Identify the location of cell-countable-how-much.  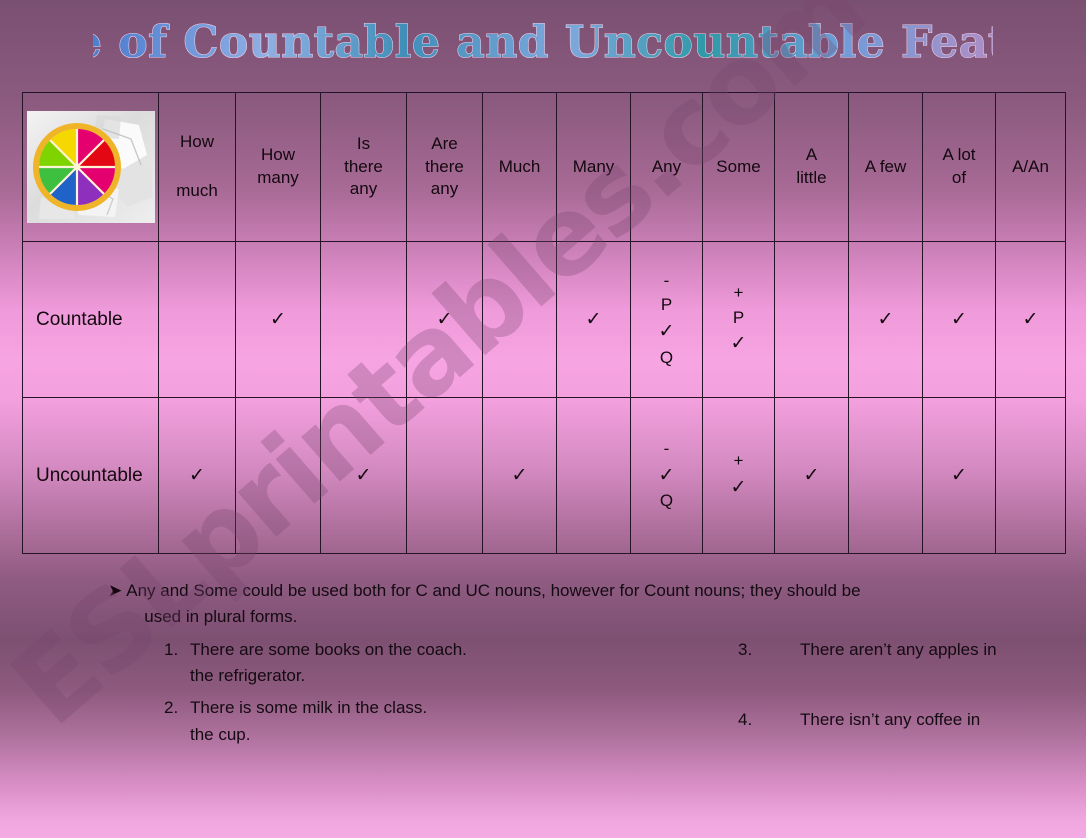
(197, 319).